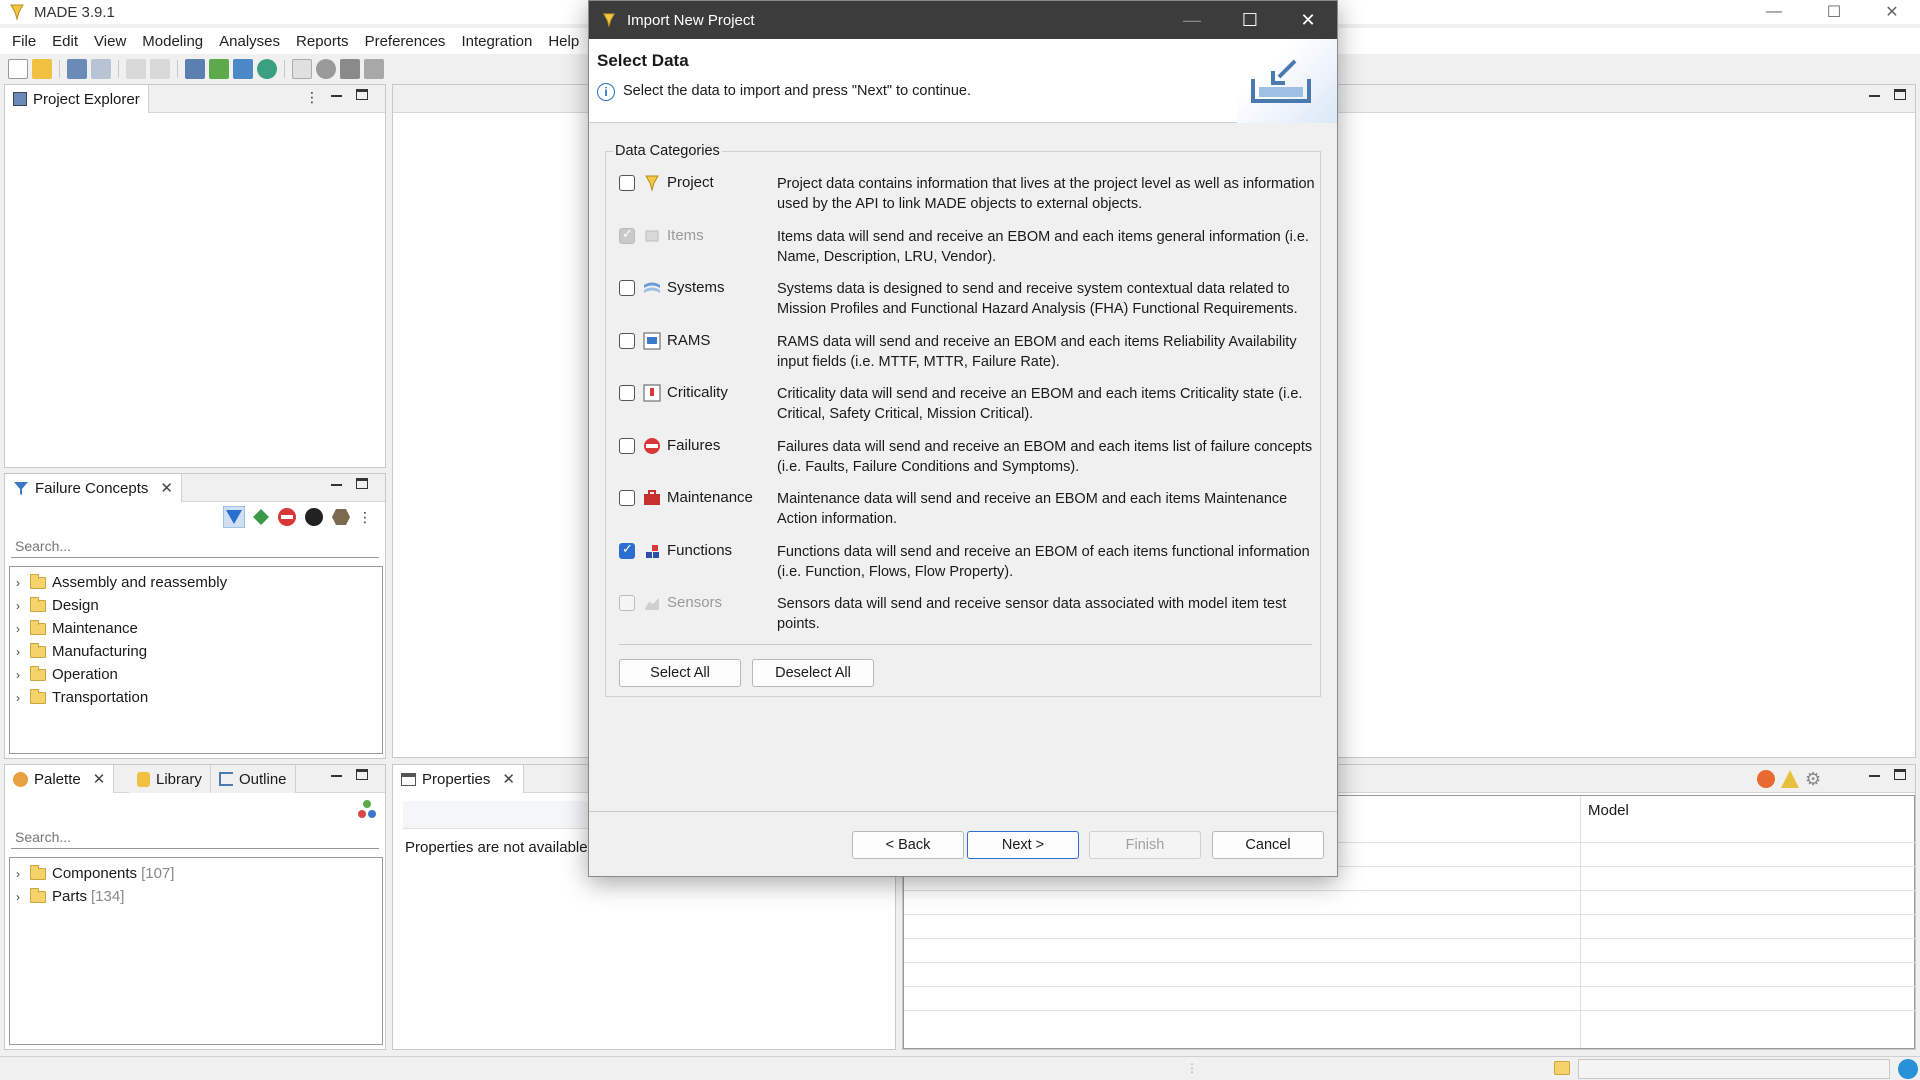  Describe the element at coordinates (350, 69) in the screenshot. I see `plugin-icon` at that location.